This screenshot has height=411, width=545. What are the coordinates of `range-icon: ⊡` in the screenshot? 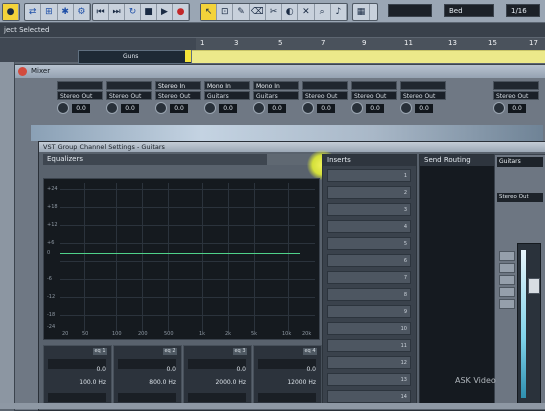 It's located at (225, 12).